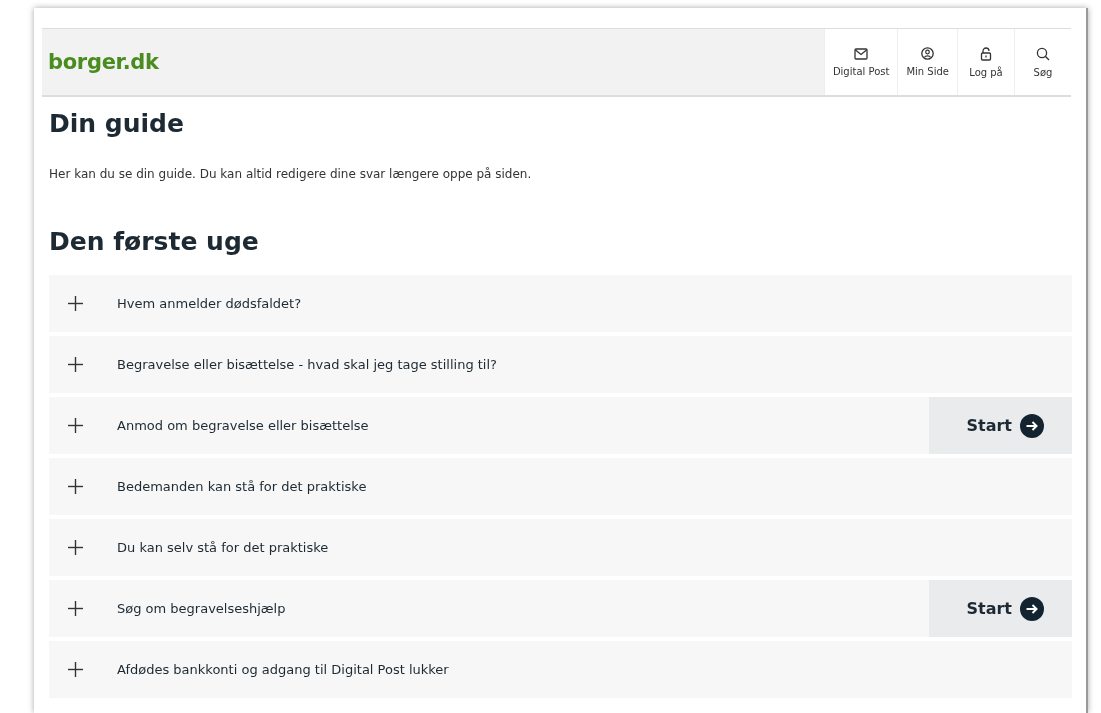 This screenshot has width=1101, height=713. I want to click on user-icon, so click(928, 53).